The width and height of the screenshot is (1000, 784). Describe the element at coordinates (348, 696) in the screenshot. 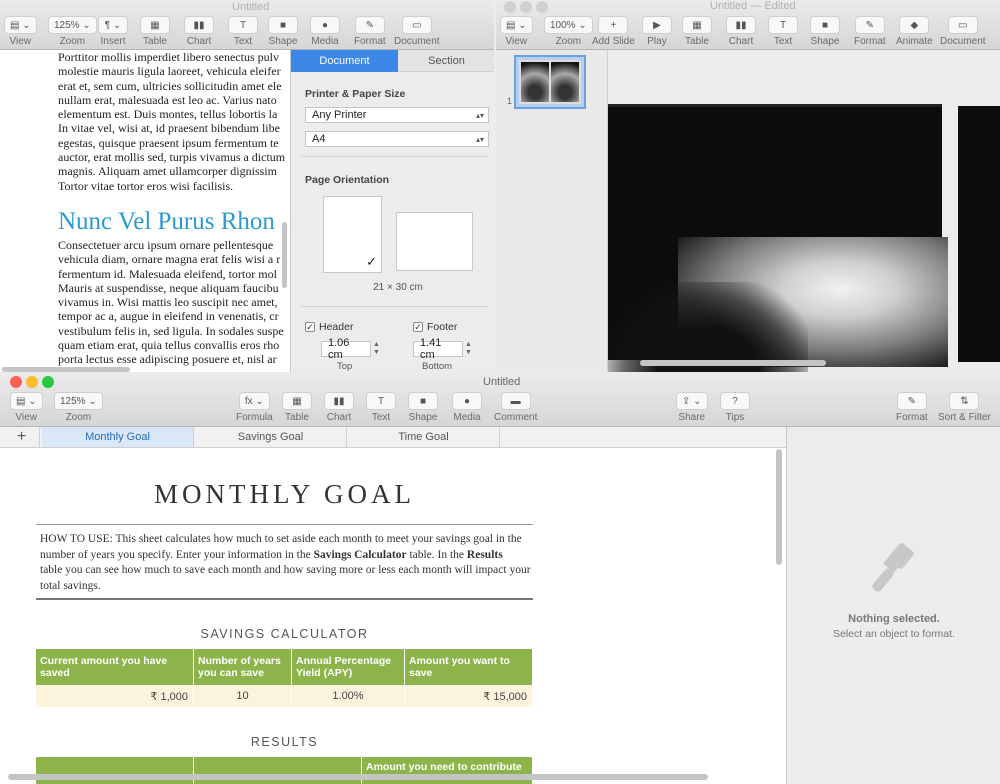

I see `table-cell: 1.00%` at that location.